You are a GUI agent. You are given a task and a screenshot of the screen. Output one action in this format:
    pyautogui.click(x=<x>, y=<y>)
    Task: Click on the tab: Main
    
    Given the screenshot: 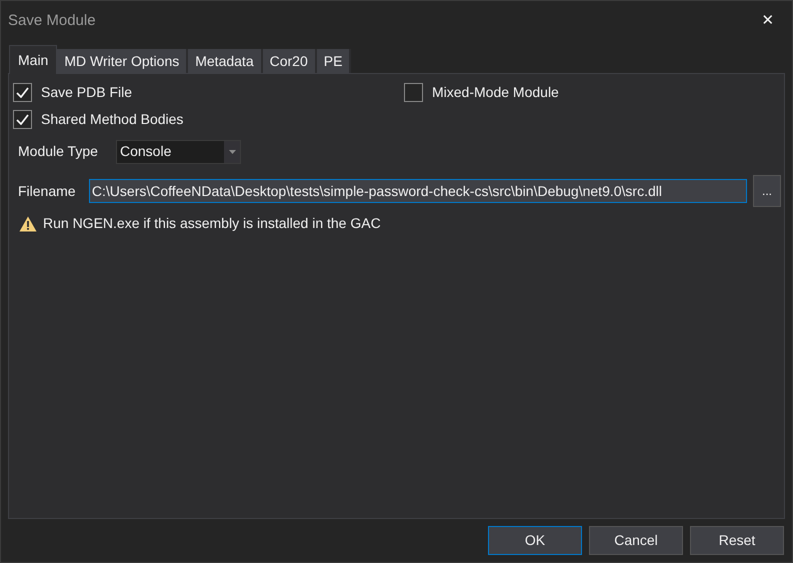 What is the action you would take?
    pyautogui.click(x=33, y=59)
    